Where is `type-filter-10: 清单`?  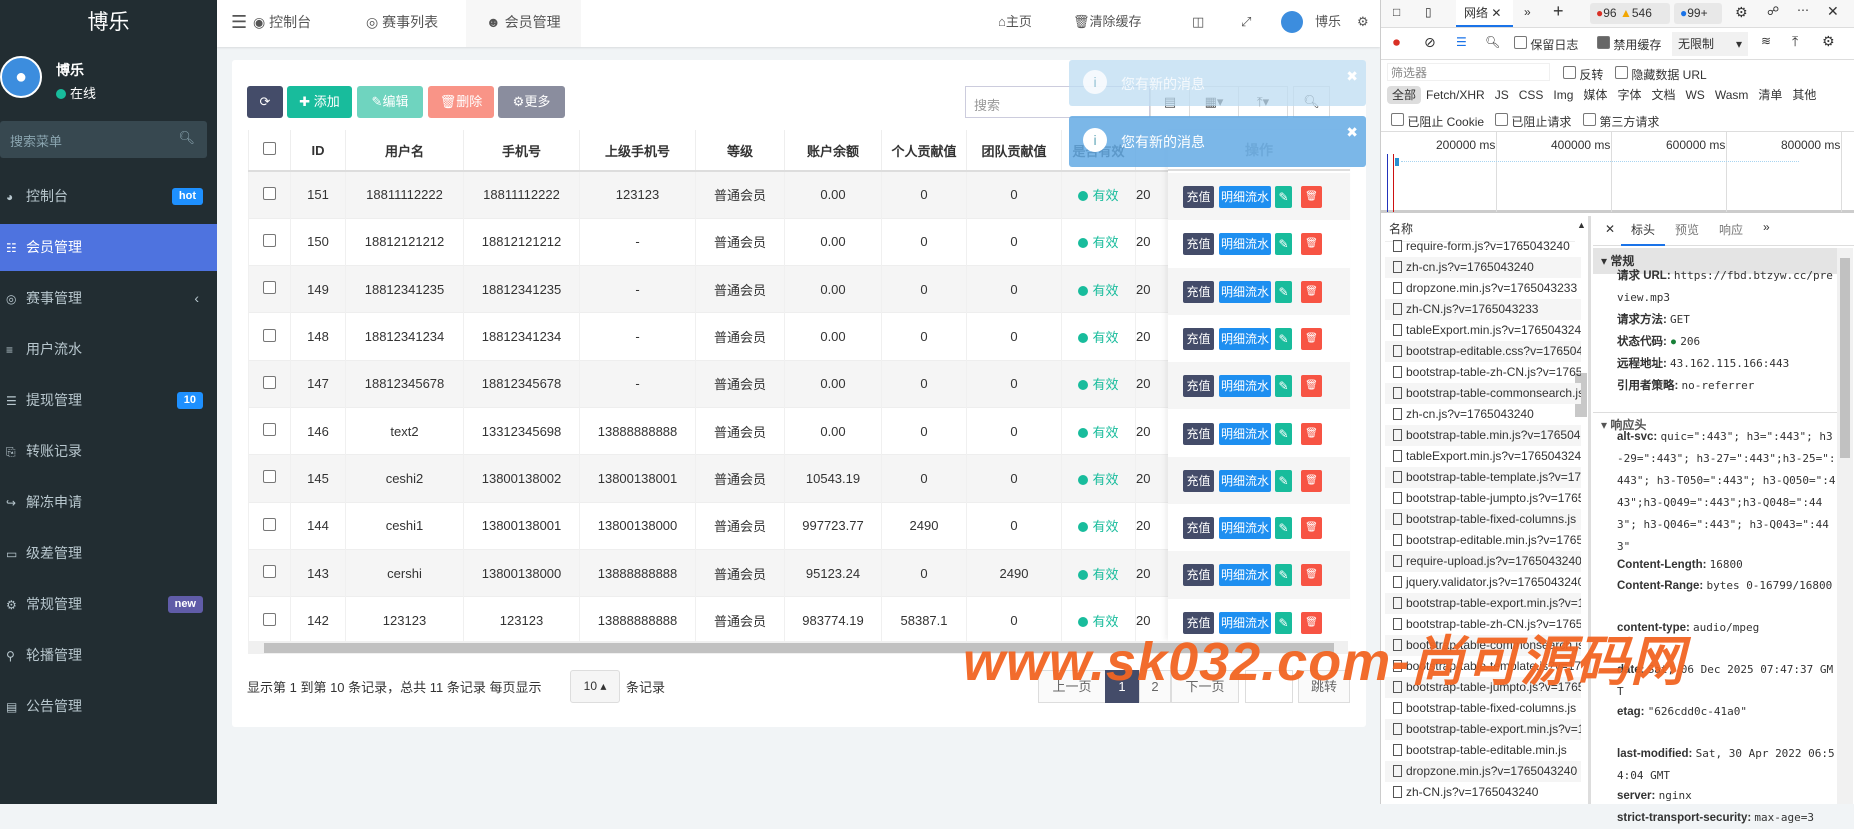 type-filter-10: 清单 is located at coordinates (1770, 95).